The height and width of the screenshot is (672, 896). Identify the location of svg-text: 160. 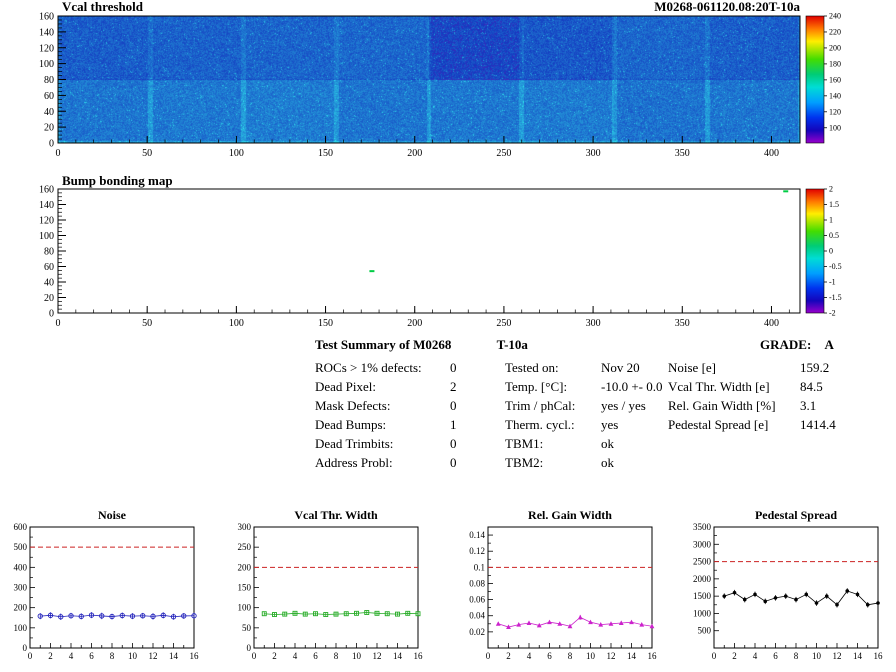
(46, 190).